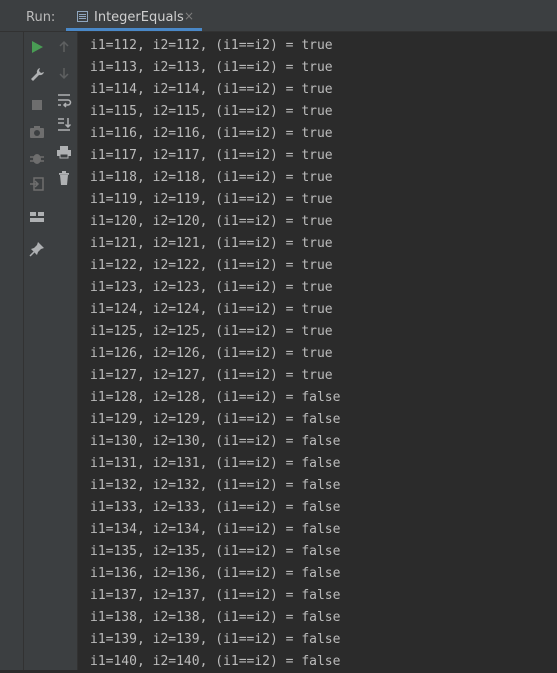  I want to click on console-line: i1=128, i2=128, (i1==i2) = false, so click(215, 397).